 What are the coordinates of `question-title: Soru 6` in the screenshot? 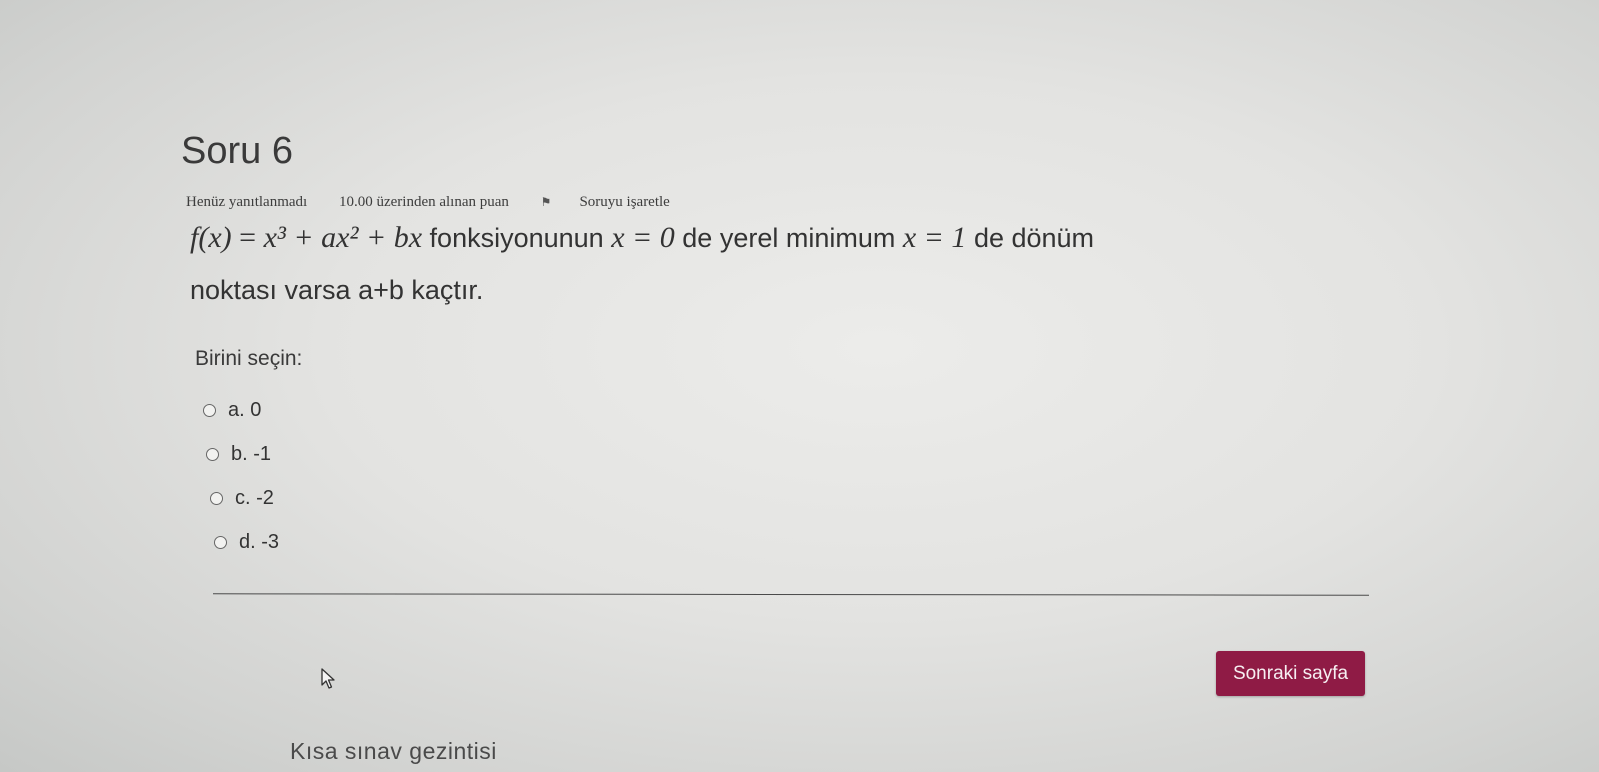 It's located at (237, 151).